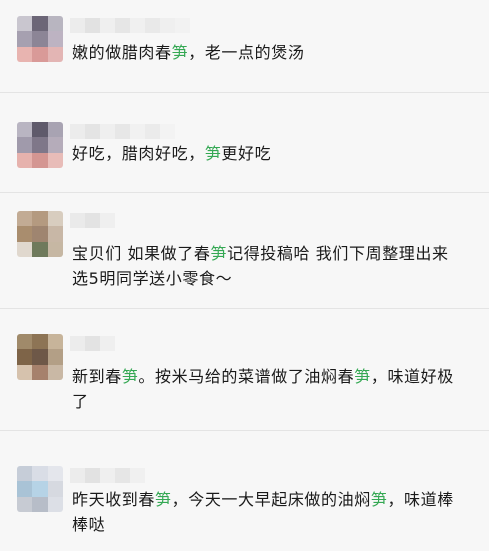 The width and height of the screenshot is (489, 551). Describe the element at coordinates (269, 389) in the screenshot. I see `comment-text: 新到春笋。按米马给的菜谱做了油焖春笋，味道好极了` at that location.